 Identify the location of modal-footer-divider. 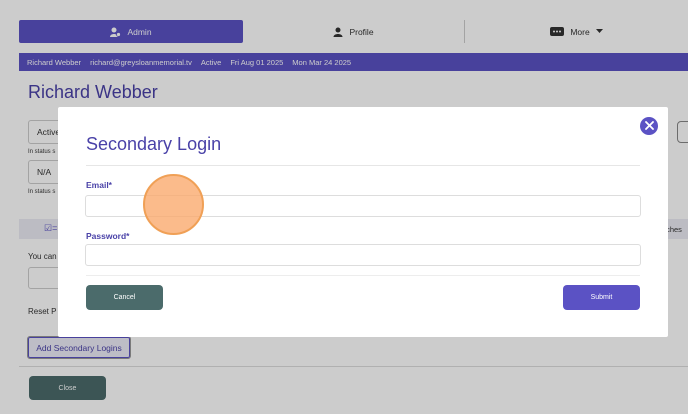
(363, 275).